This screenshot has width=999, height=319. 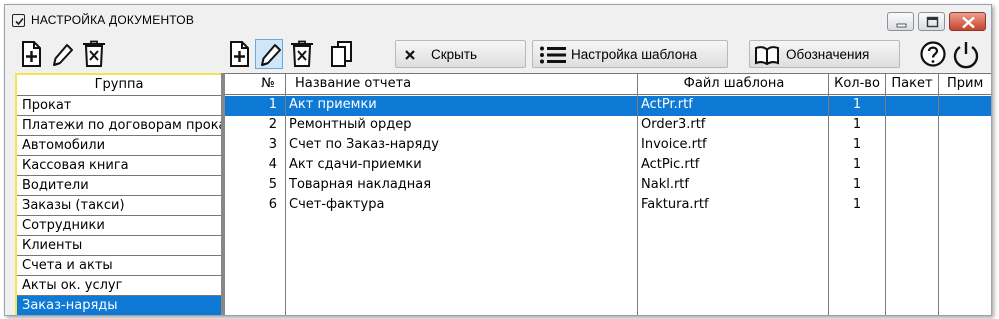 What do you see at coordinates (608, 166) in the screenshot?
I see `table-row: 4 Акт сдачи-приемки ActPic.rtf 1` at bounding box center [608, 166].